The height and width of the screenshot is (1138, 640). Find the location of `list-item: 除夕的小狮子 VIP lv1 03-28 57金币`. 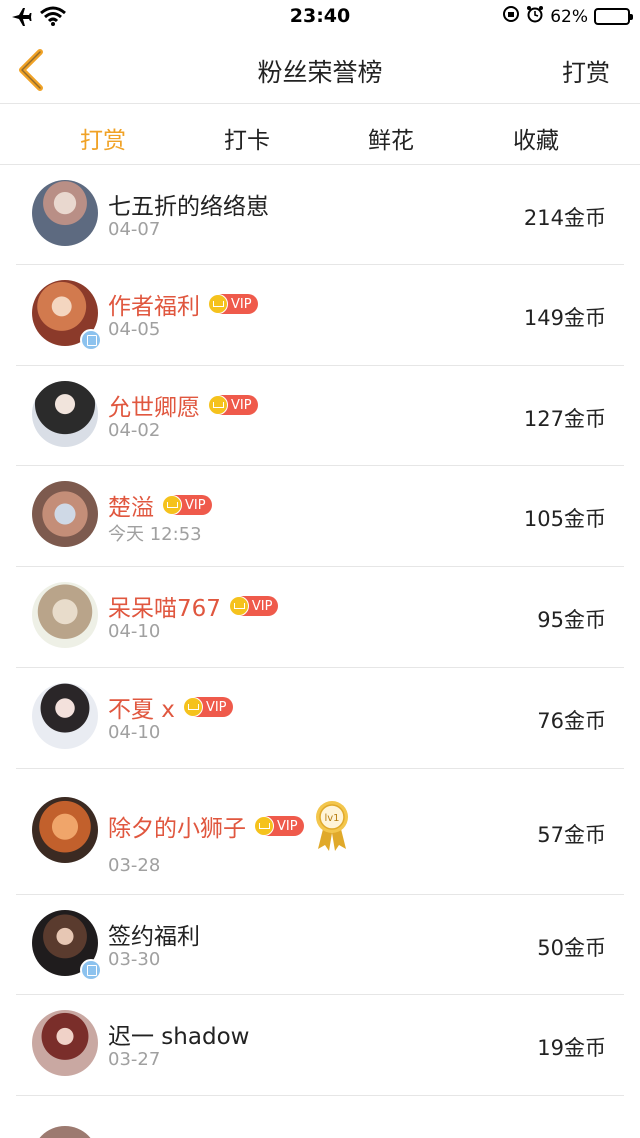

list-item: 除夕的小狮子 VIP lv1 03-28 57金币 is located at coordinates (320, 832).